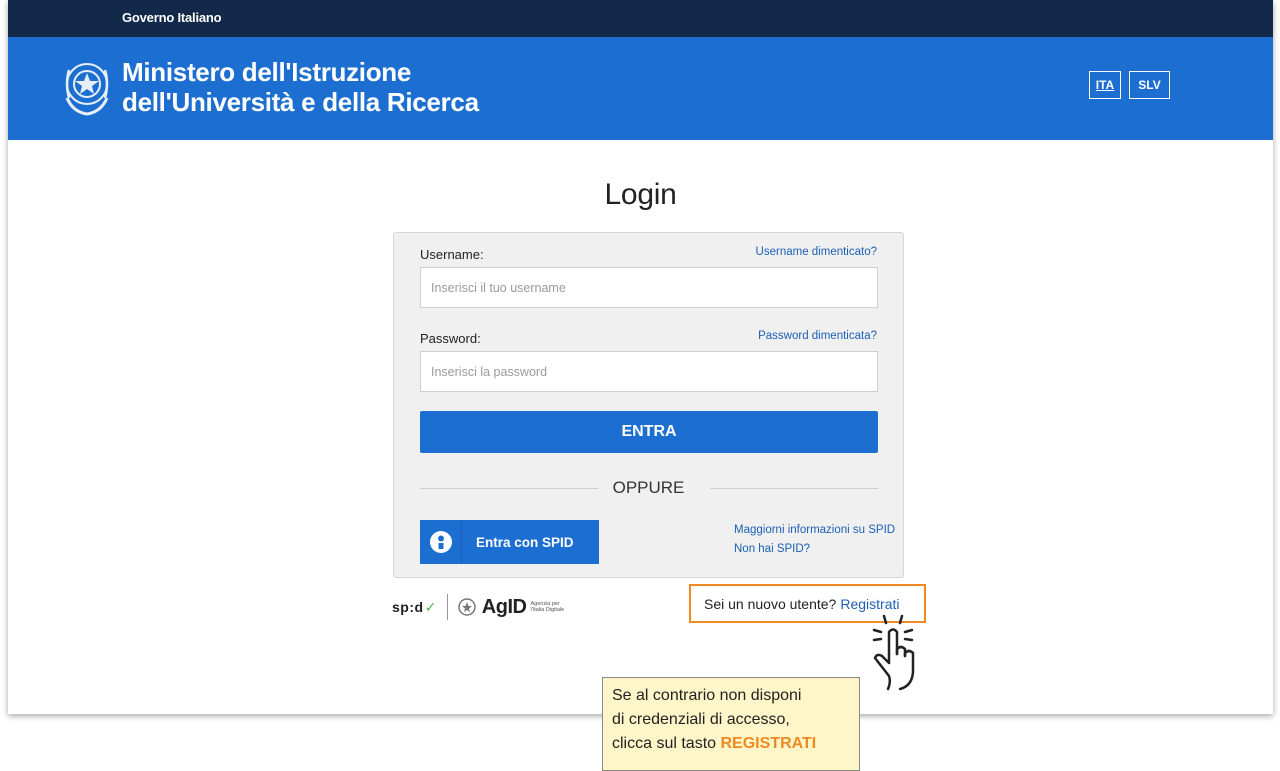  I want to click on callout-line3: clicca sul tasto REGISTRATI, so click(731, 744).